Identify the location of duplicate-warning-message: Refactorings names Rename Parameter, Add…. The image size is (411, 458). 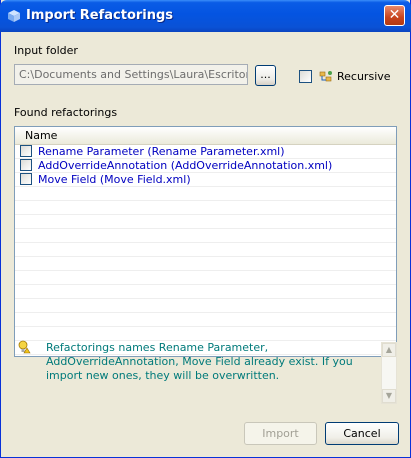
(199, 361).